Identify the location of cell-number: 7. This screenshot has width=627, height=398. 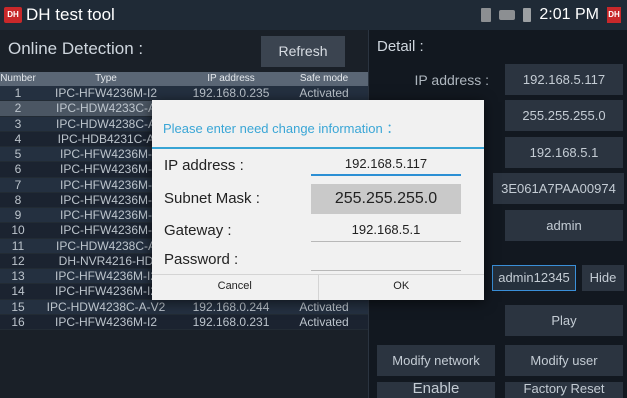
(18, 184).